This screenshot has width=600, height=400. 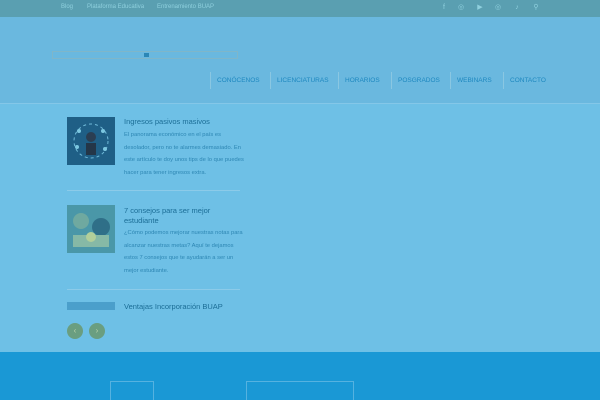 What do you see at coordinates (75, 331) in the screenshot?
I see `prev-arrow-button: ‹` at bounding box center [75, 331].